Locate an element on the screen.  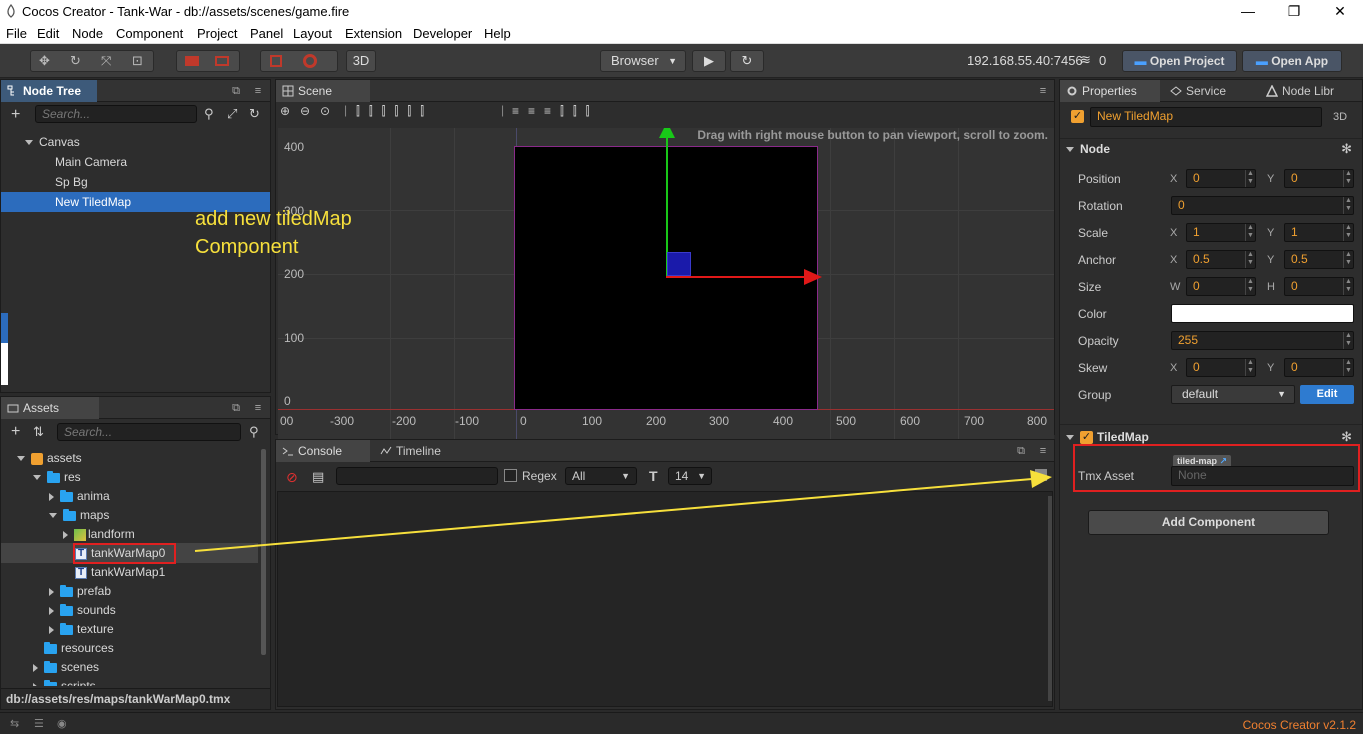
menu-file: File is located at coordinates (16, 33).